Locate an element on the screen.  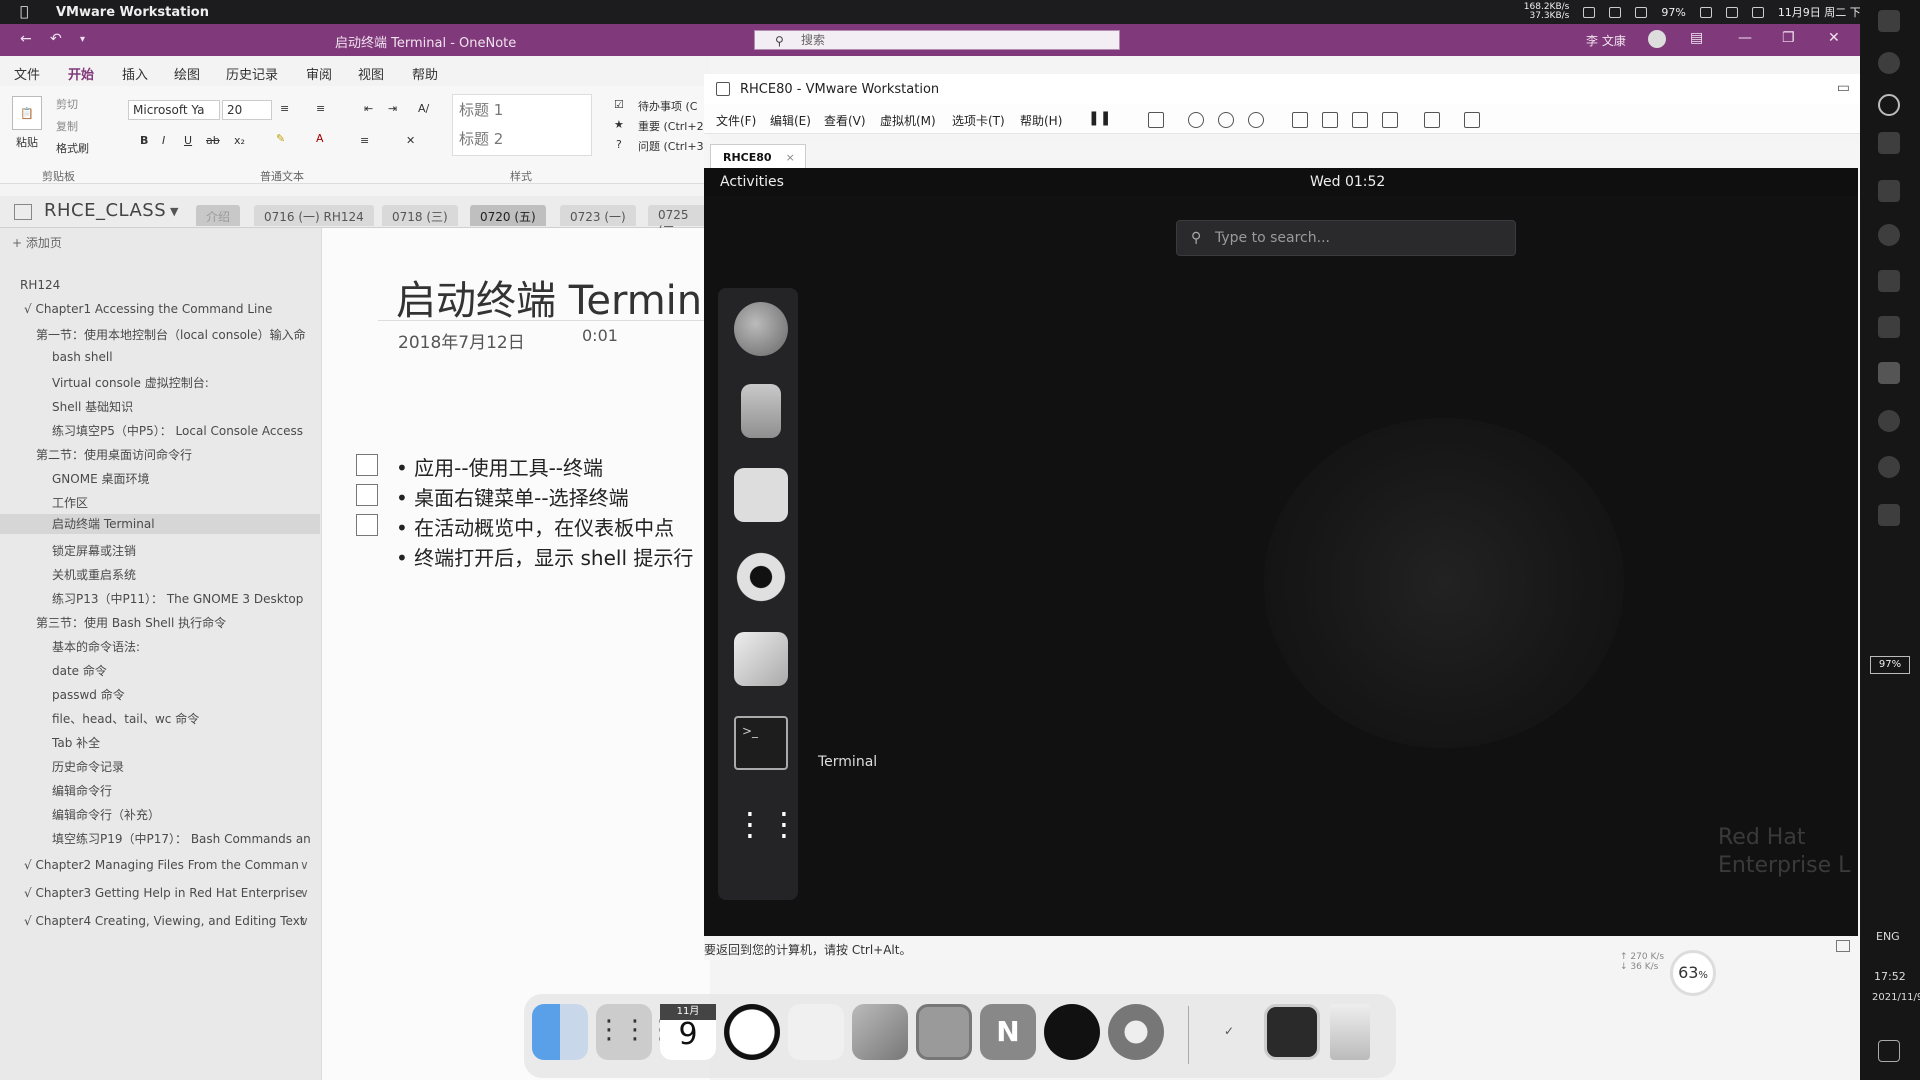
paste-icon: 📋 is located at coordinates (27, 113).